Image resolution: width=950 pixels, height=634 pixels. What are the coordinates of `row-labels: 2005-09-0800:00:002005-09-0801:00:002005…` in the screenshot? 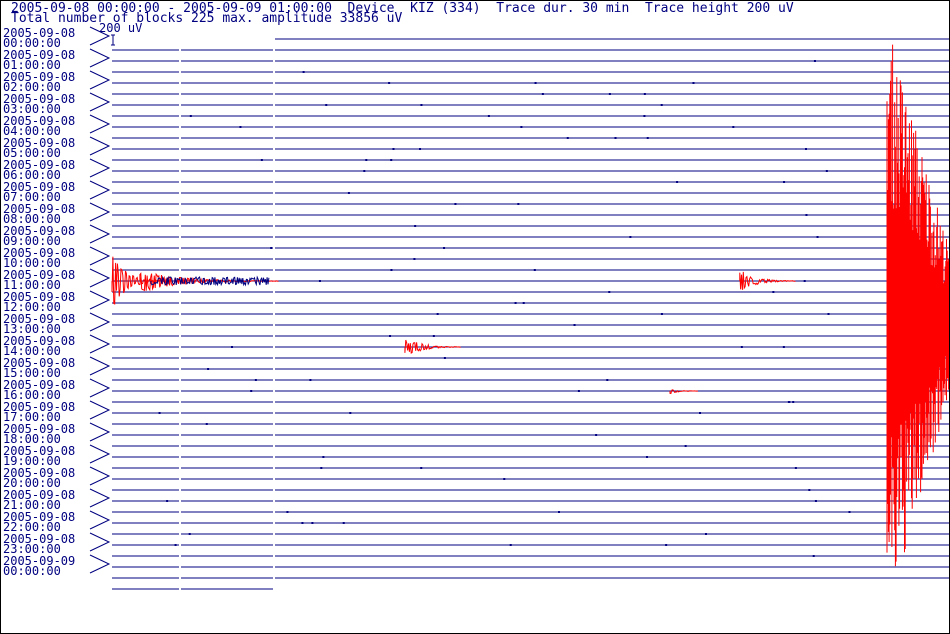 It's located at (57, 302).